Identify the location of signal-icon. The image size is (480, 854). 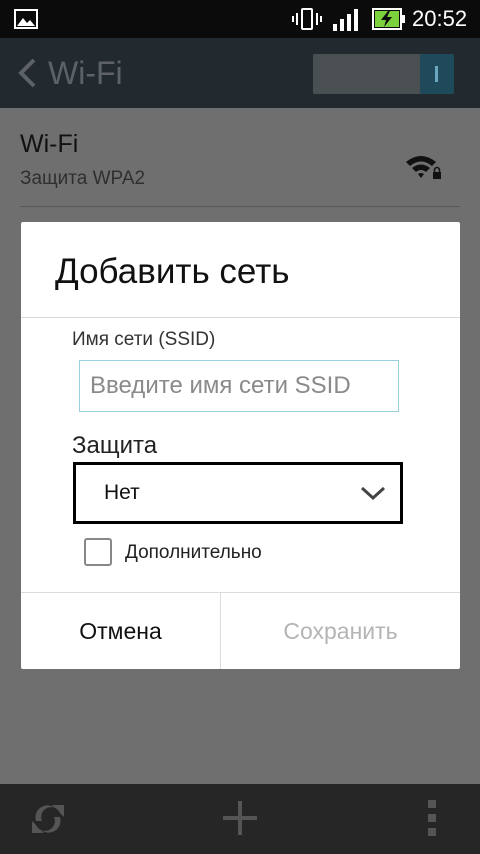
(346, 22).